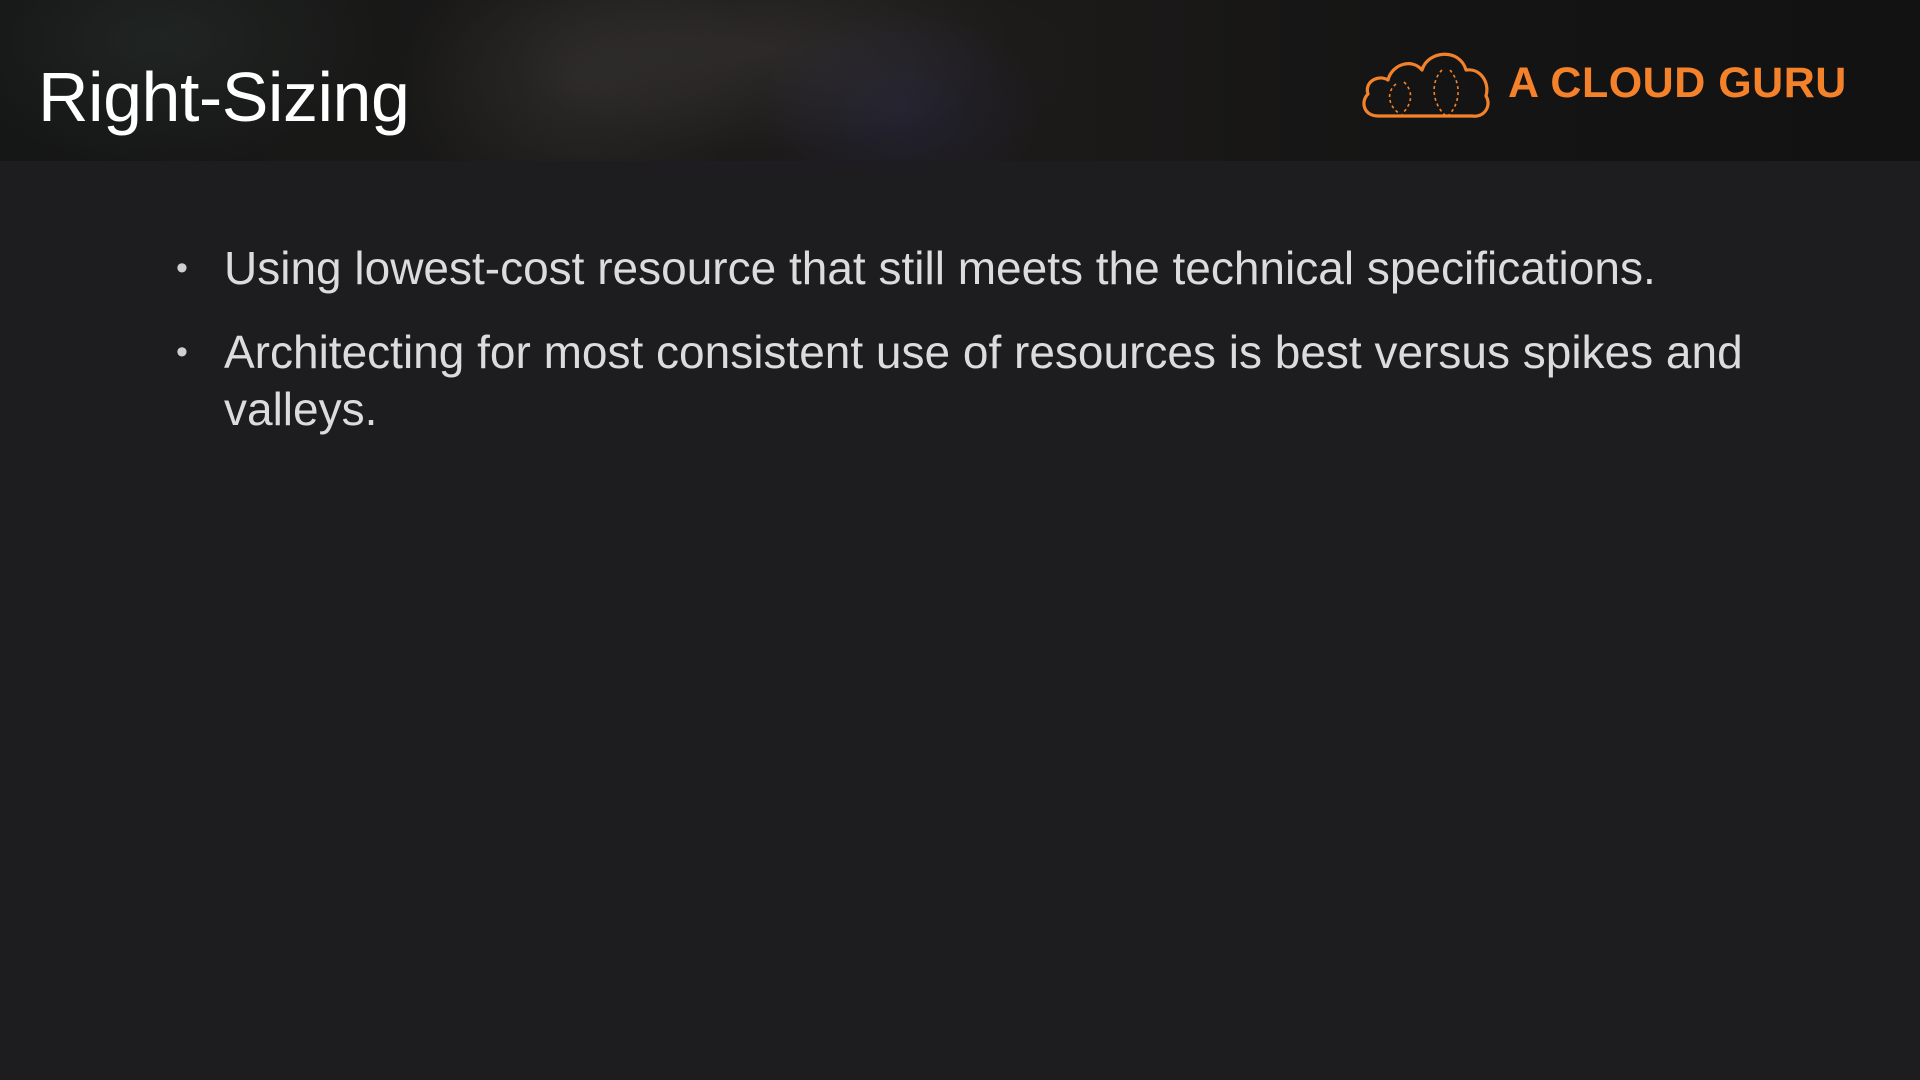 This screenshot has width=1920, height=1080. I want to click on slide-title: Right-Sizing, so click(224, 97).